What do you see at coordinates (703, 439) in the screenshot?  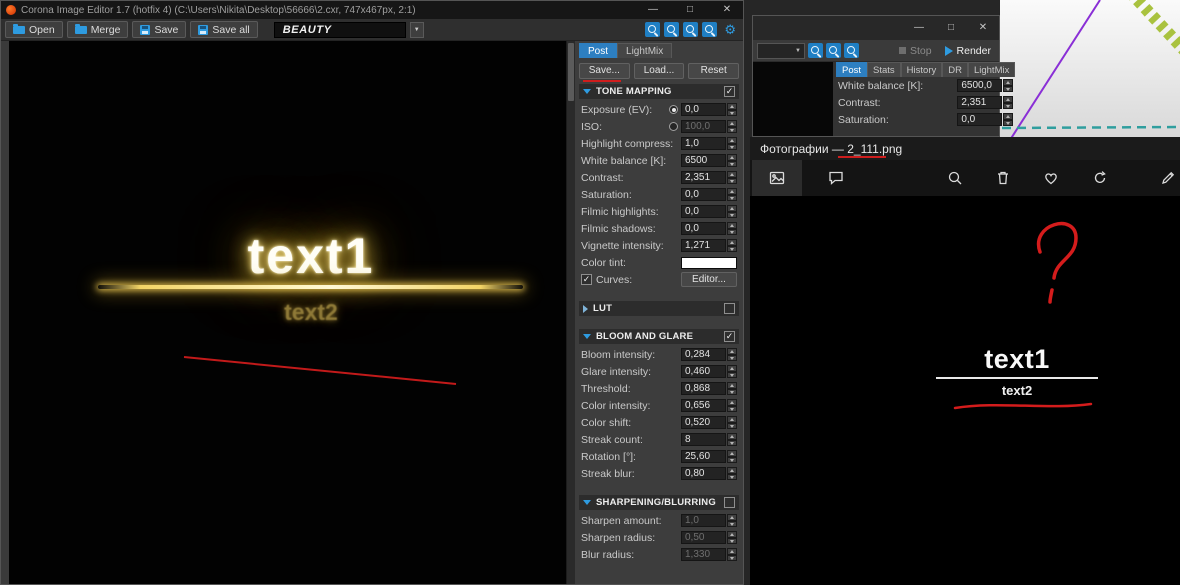 I see `parameter-value: 8` at bounding box center [703, 439].